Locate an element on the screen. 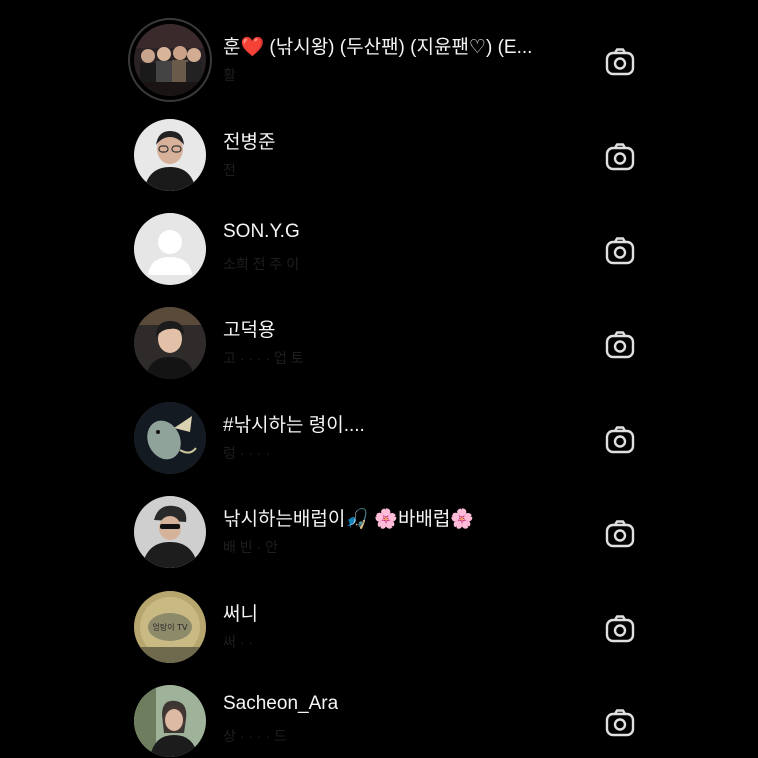 The height and width of the screenshot is (758, 758). avatar-story-ring is located at coordinates (170, 60).